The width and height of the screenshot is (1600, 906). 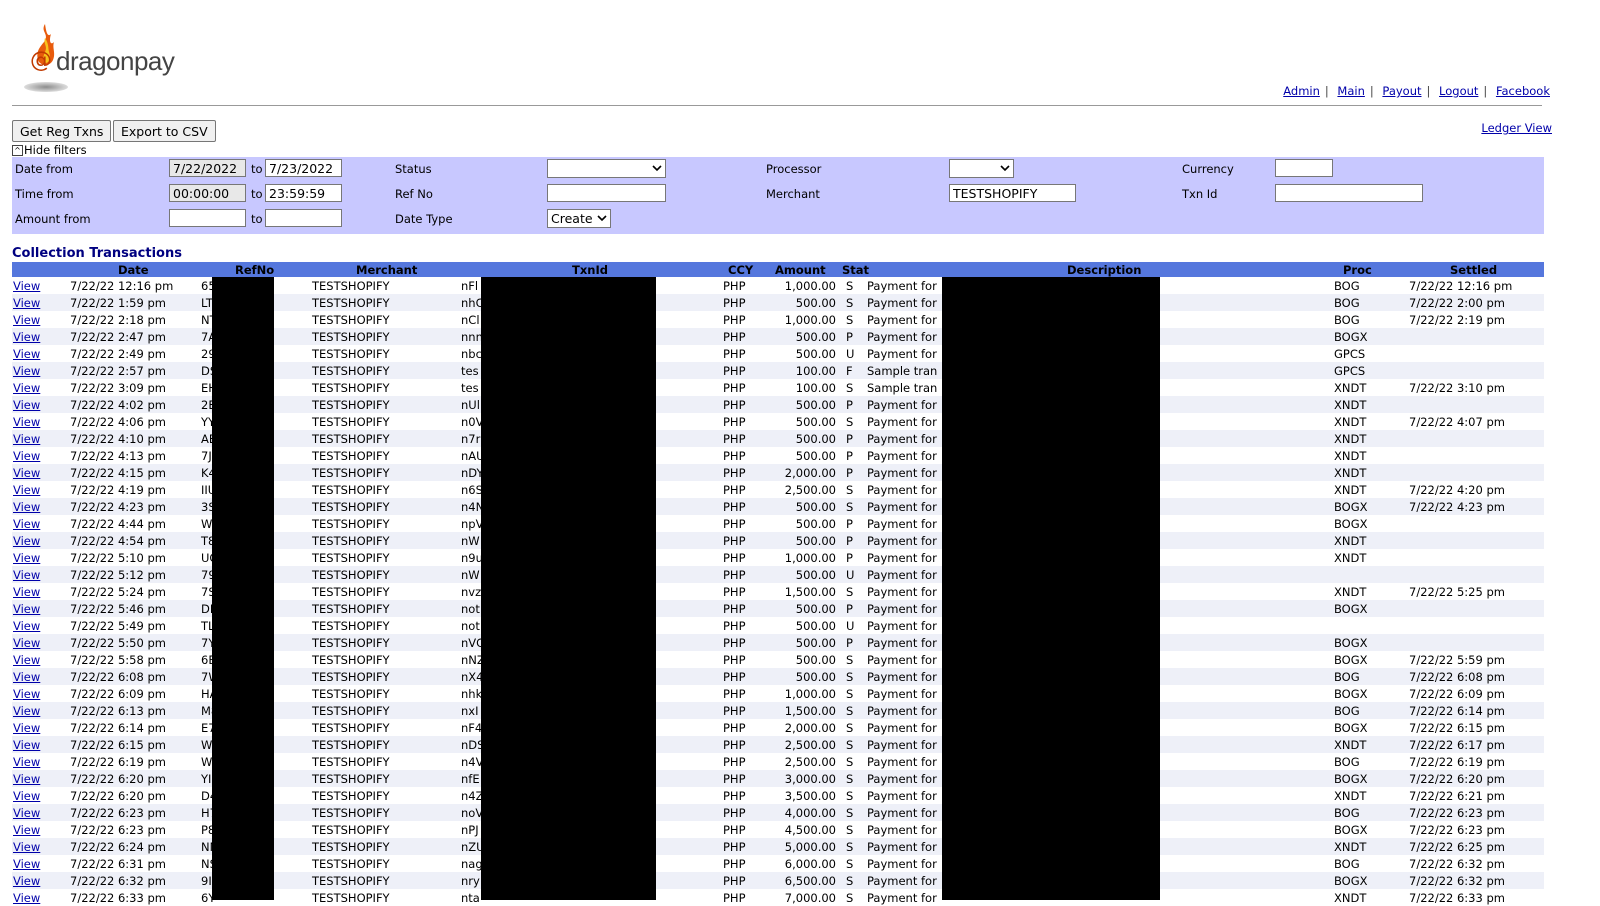 What do you see at coordinates (303, 218) in the screenshot?
I see `amount-to-input` at bounding box center [303, 218].